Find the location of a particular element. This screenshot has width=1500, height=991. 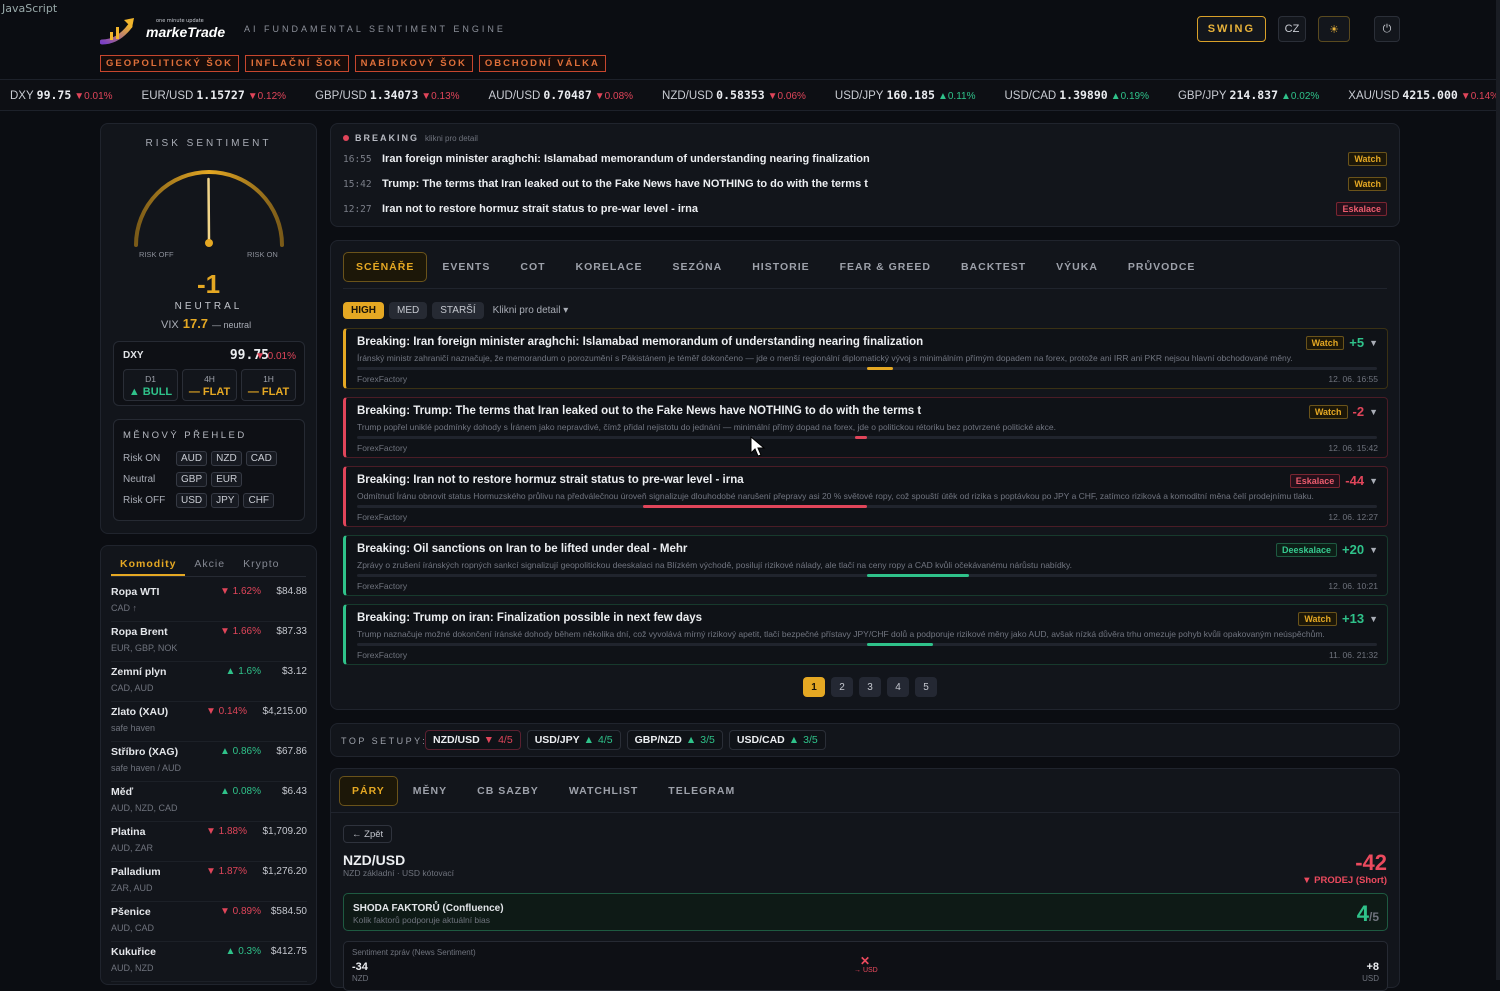

commodity-row: Kukuřice AUD, NZD ▲ 0.3% $412.75 is located at coordinates (209, 962).